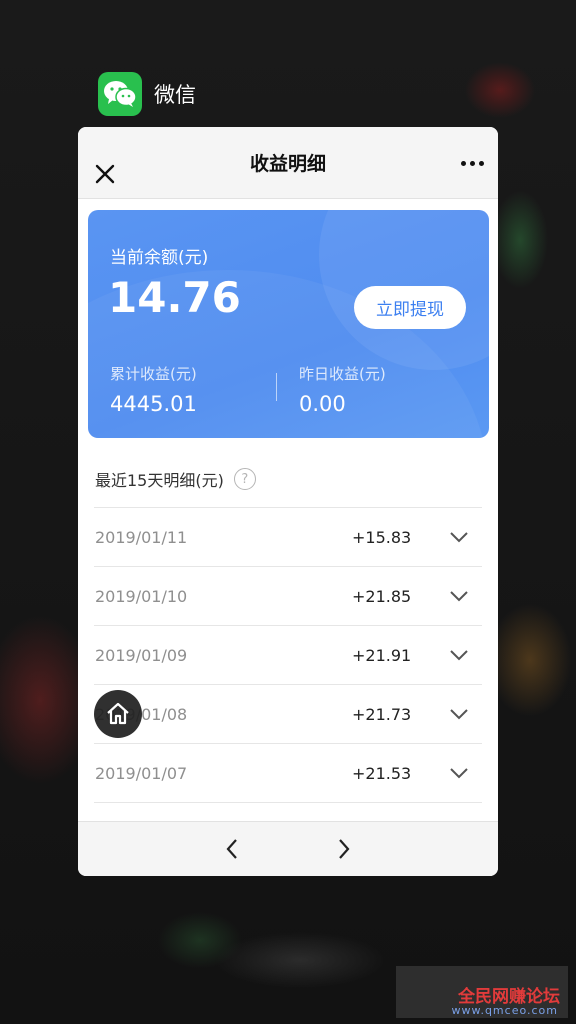 The height and width of the screenshot is (1024, 576). Describe the element at coordinates (344, 849) in the screenshot. I see `chevron-right-icon` at that location.